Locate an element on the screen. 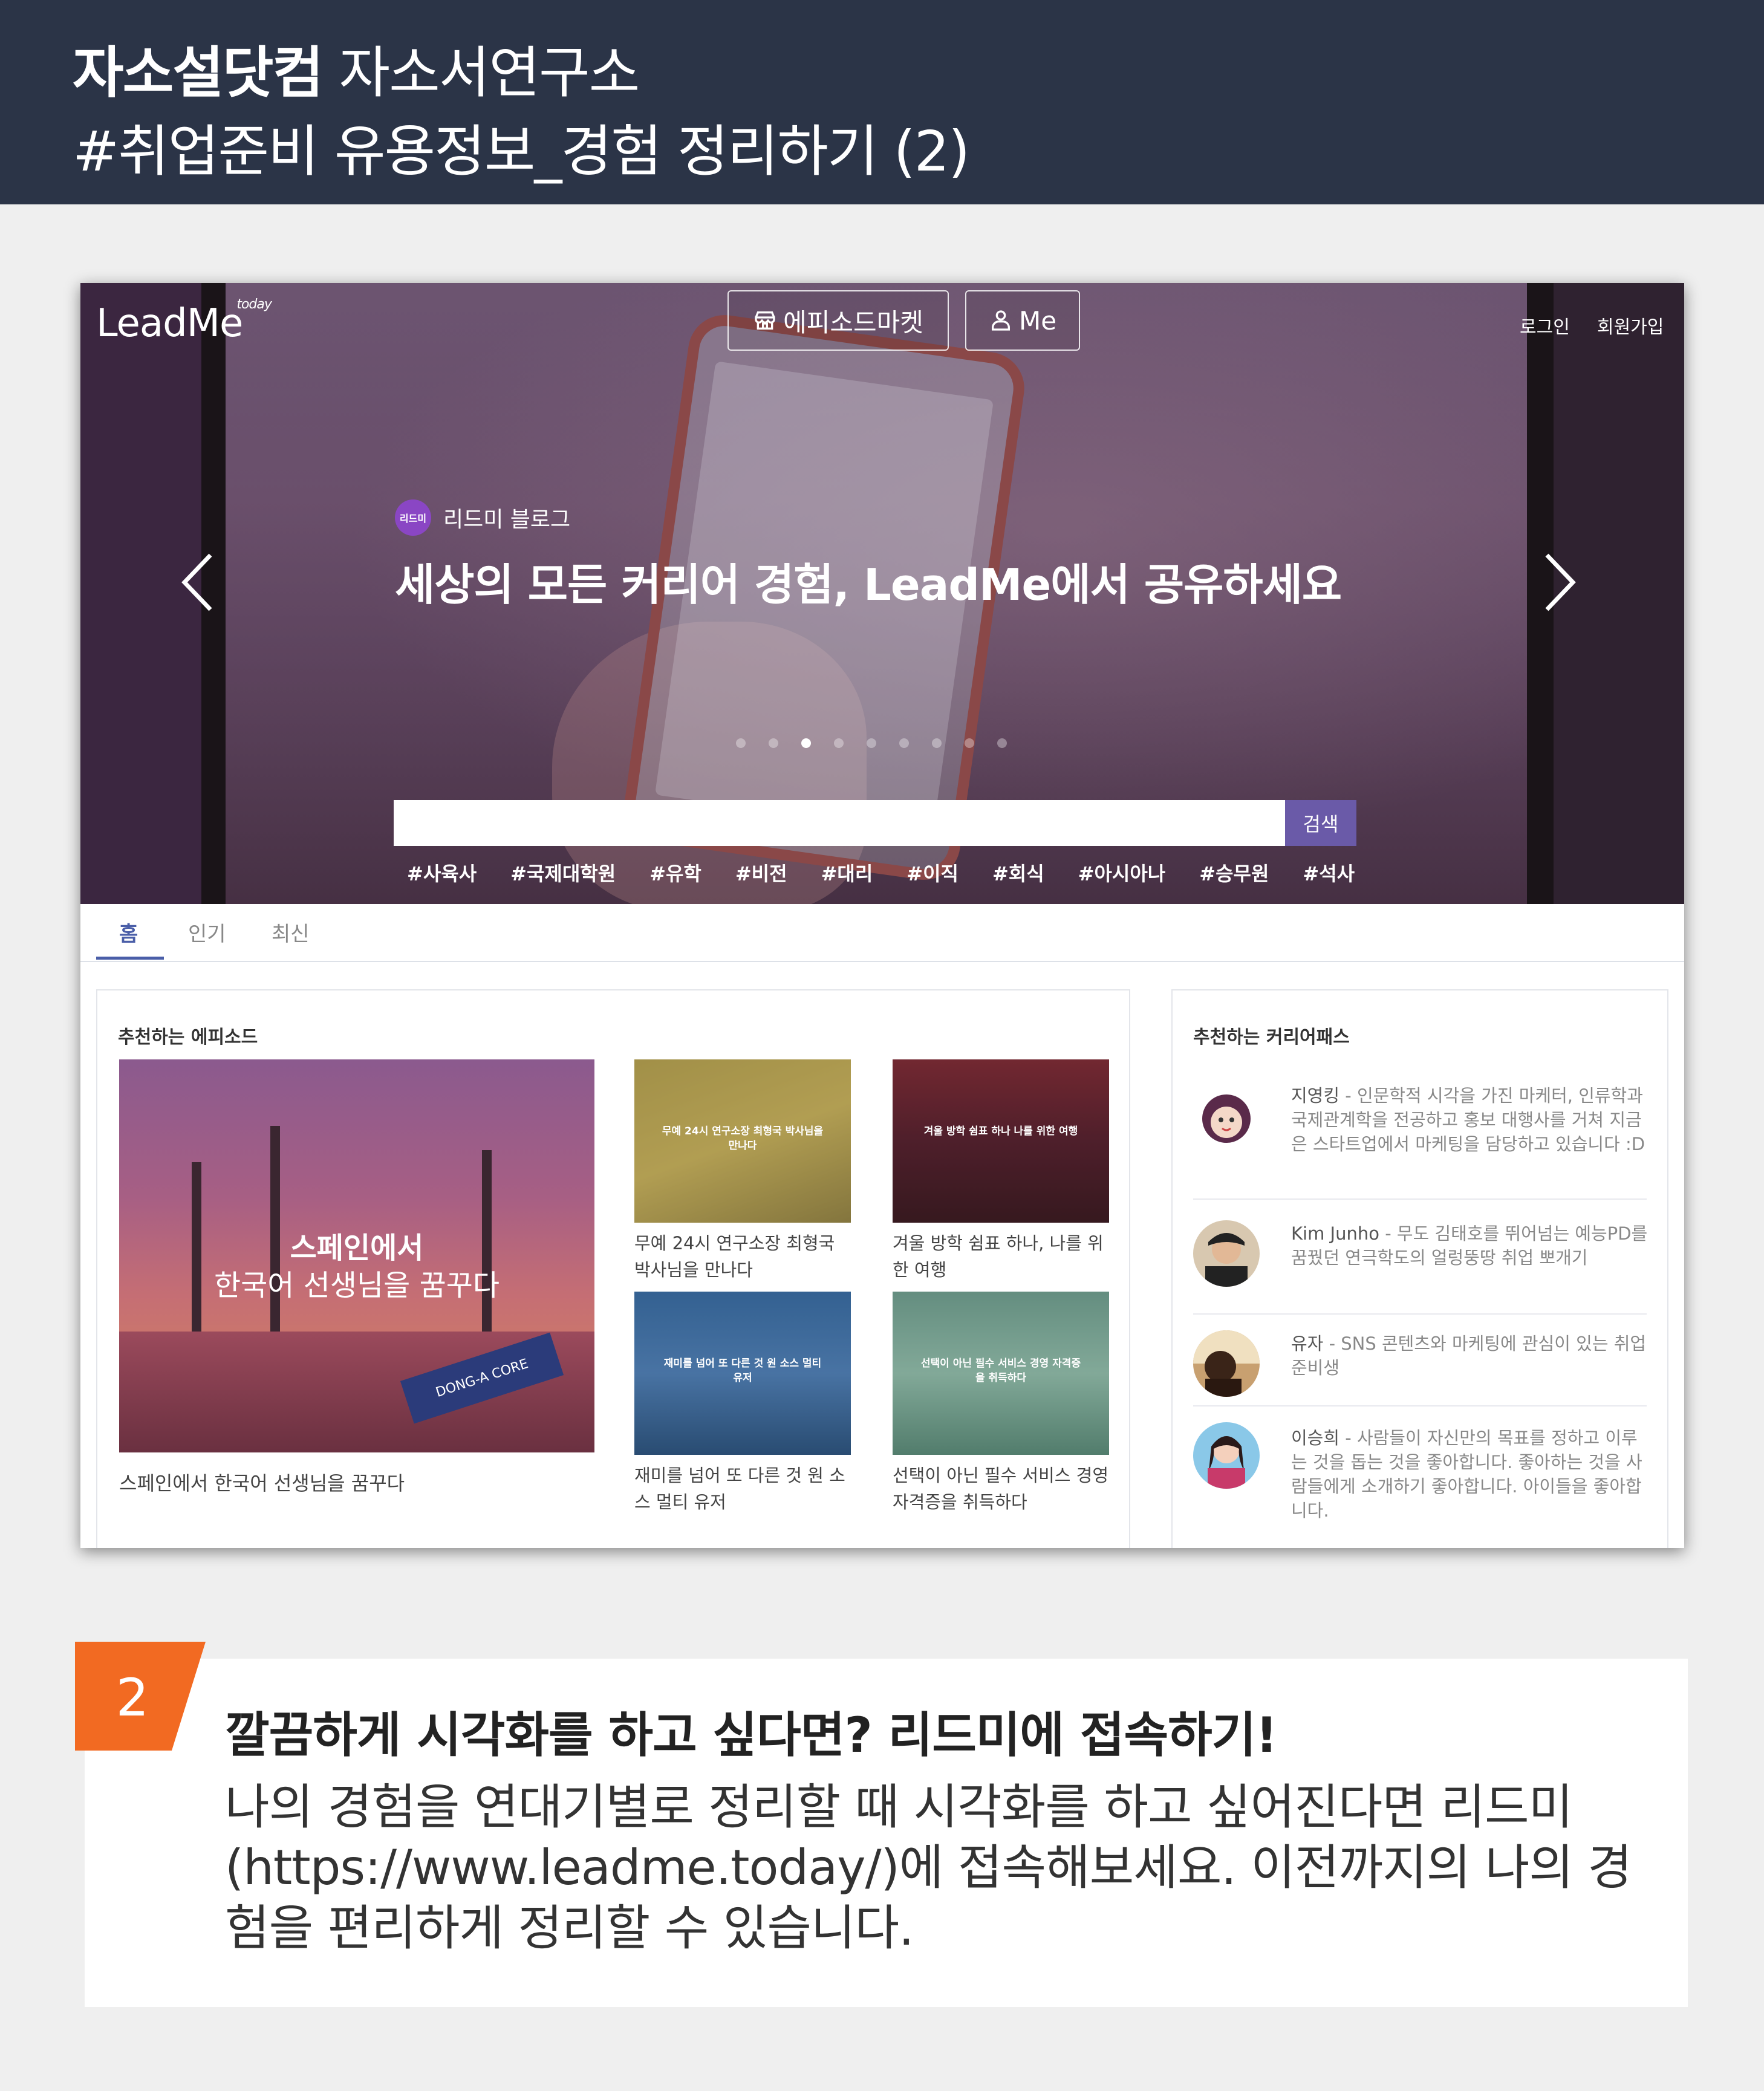  feature-overlay-line2: 한국어 선생님을 꿈꾸다 is located at coordinates (357, 1285).